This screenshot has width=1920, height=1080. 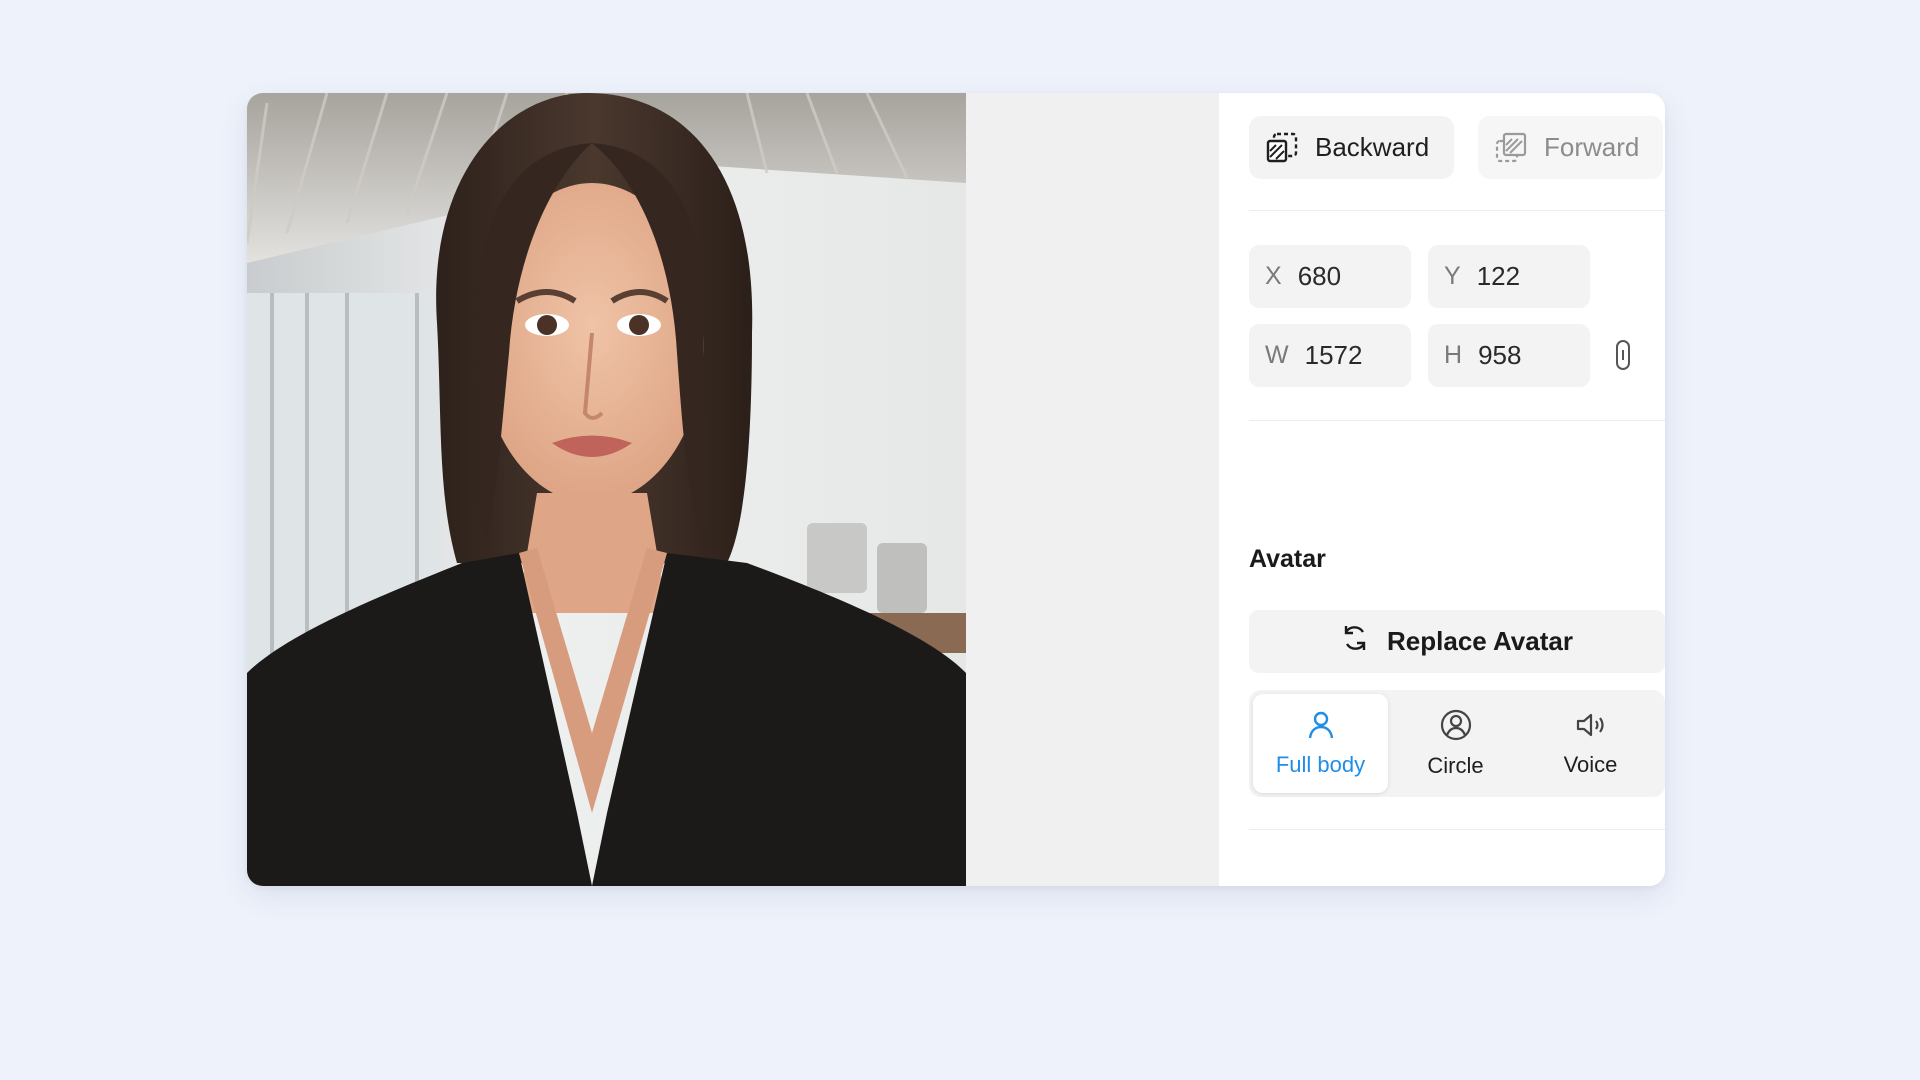 What do you see at coordinates (1500, 355) in the screenshot?
I see `h-value: 958` at bounding box center [1500, 355].